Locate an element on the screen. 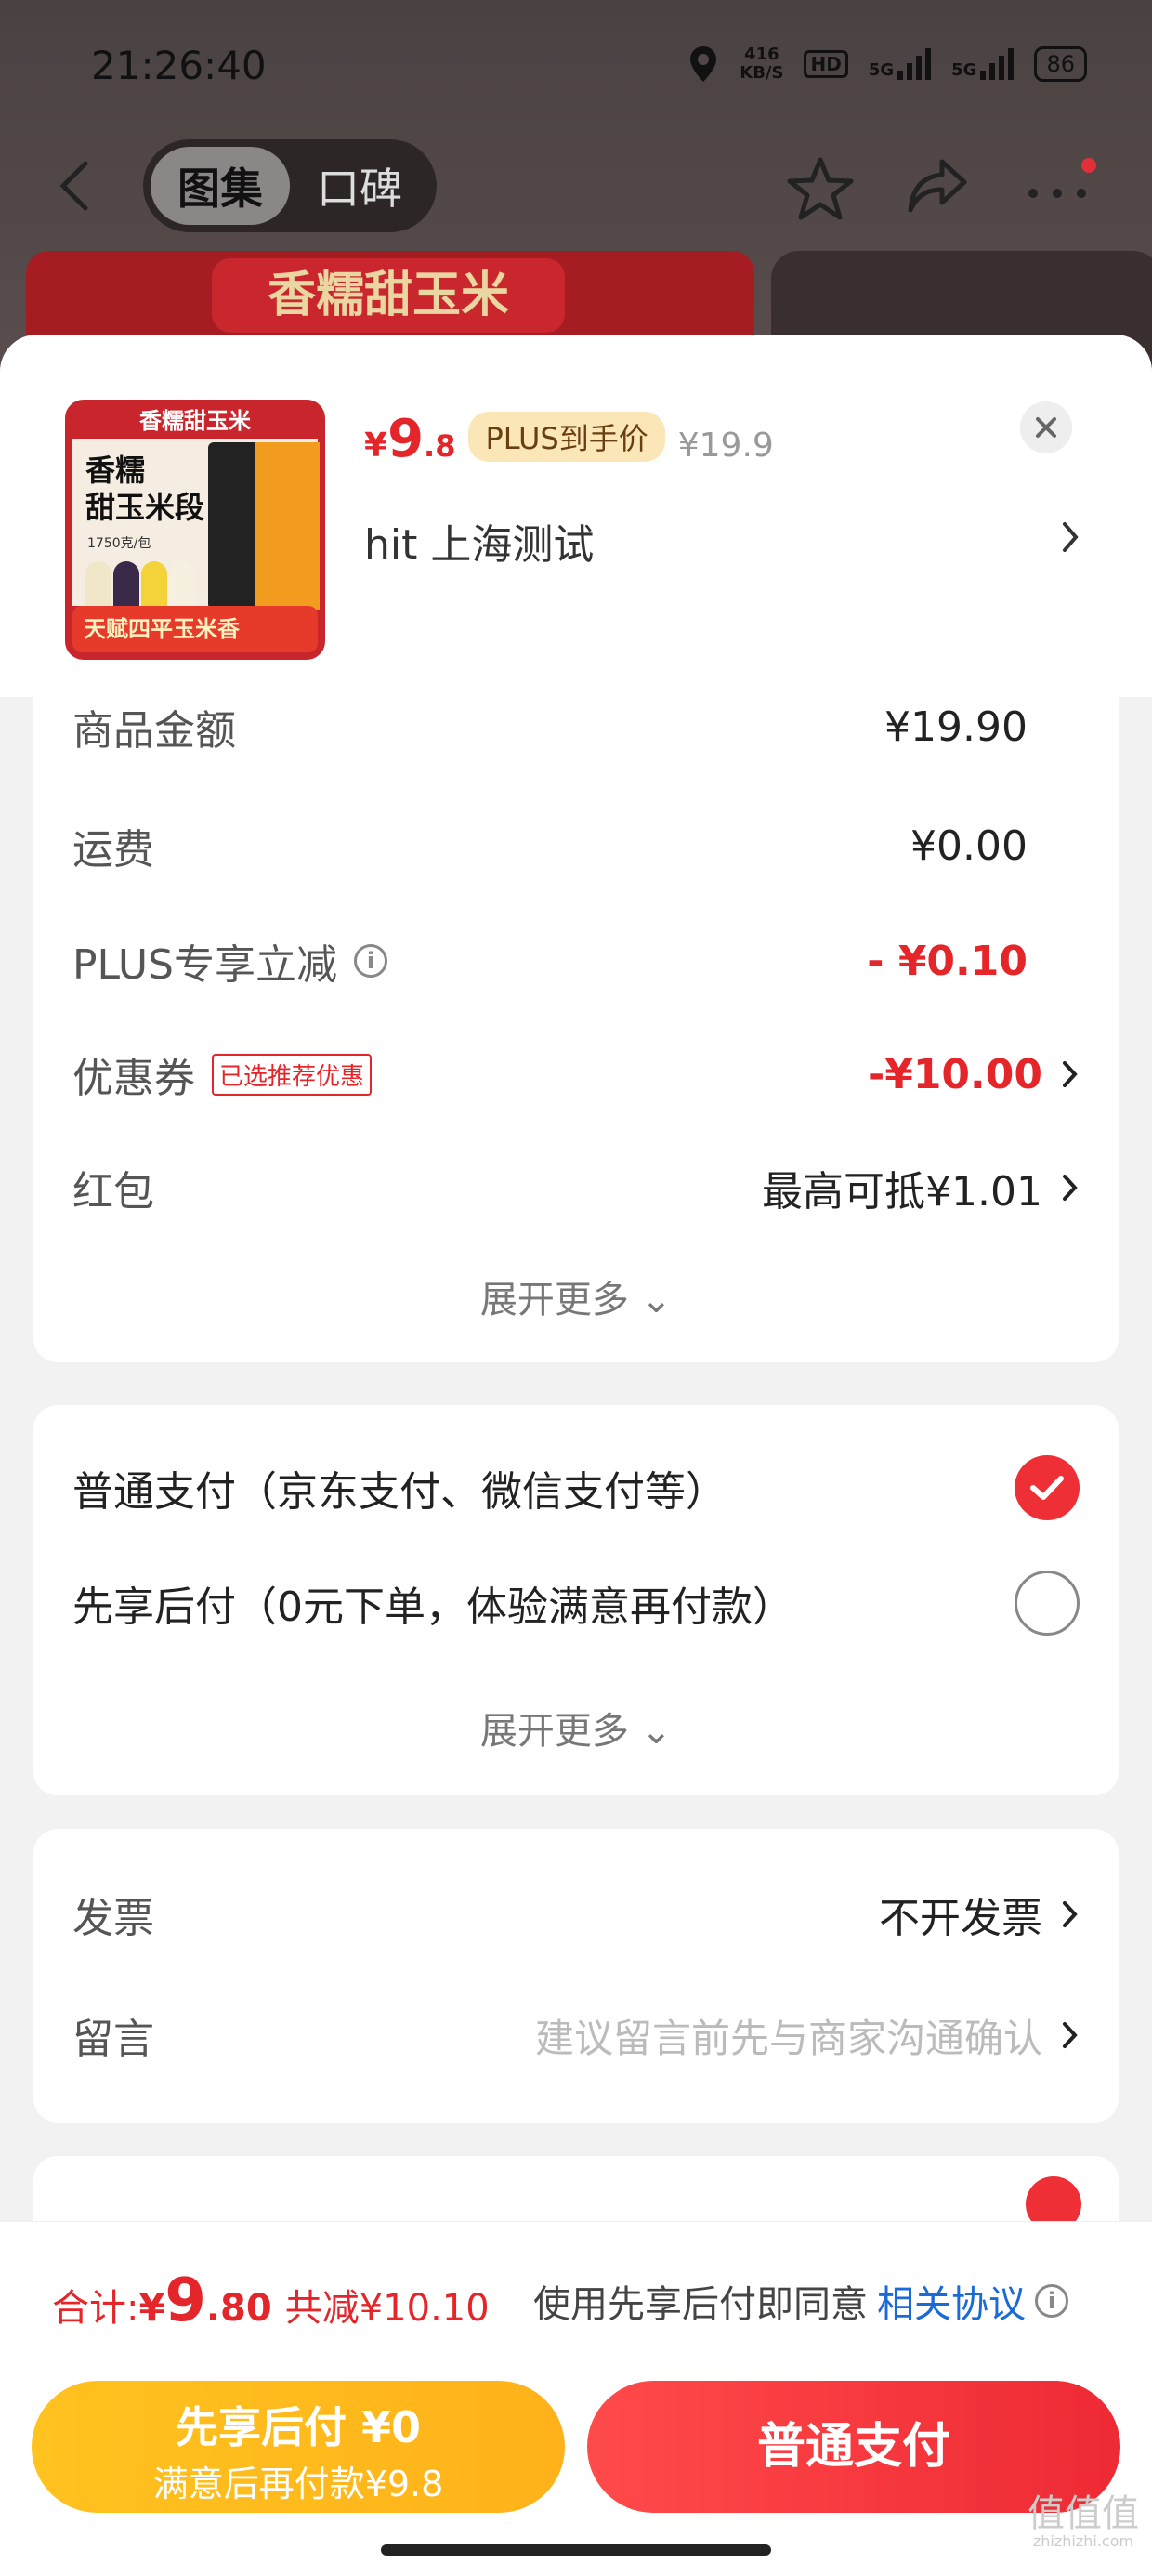 The image size is (1152, 2576). order-summary-bar: 合计: ¥ 9 .80 共减¥10.10 使用先享后付即同意 相关协议 i is located at coordinates (576, 2295).